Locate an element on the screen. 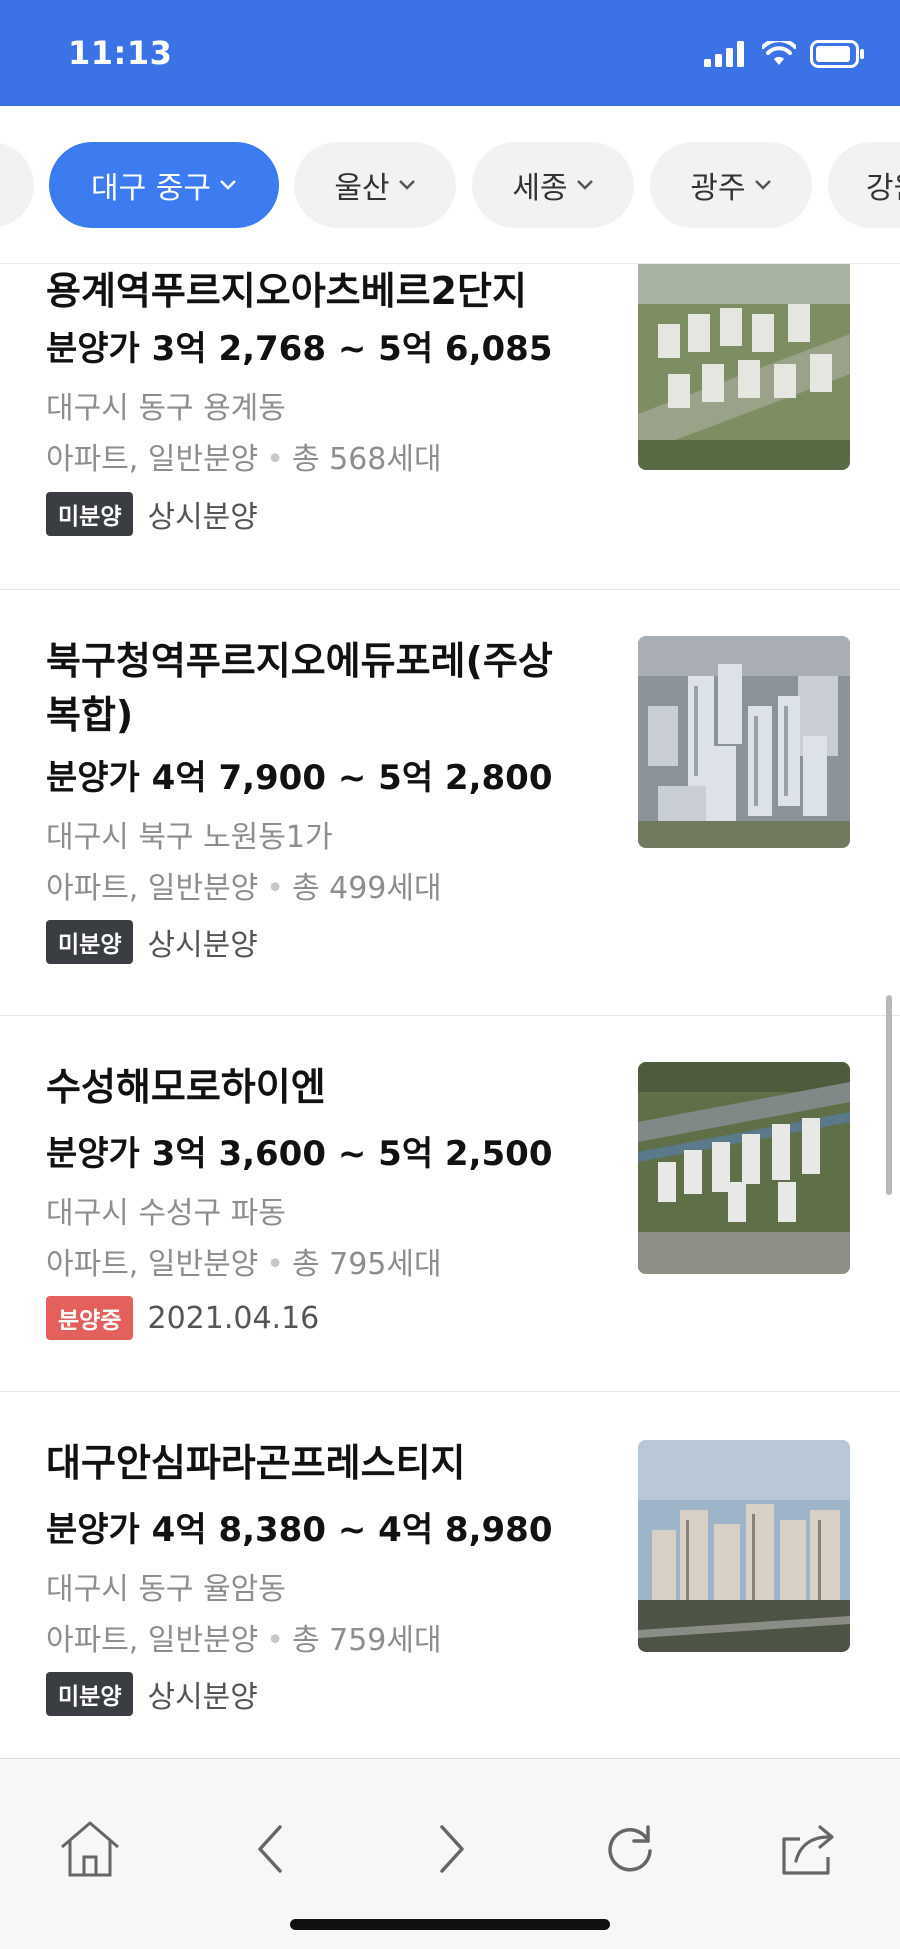 The width and height of the screenshot is (900, 1949). listing-meta: 아파트, 일반분양 • 총 795세대 is located at coordinates (244, 1261).